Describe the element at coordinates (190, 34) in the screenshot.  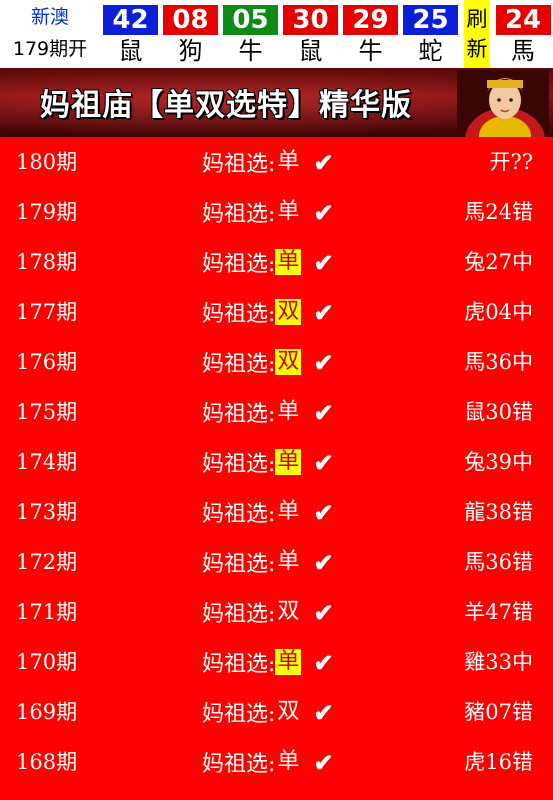
I see `number-ball: 08 狗` at that location.